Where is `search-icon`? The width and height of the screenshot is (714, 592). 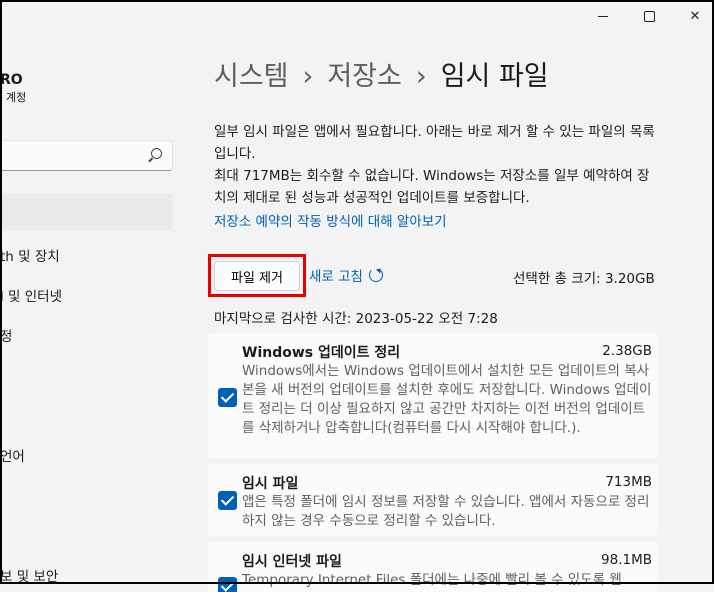 search-icon is located at coordinates (156, 153).